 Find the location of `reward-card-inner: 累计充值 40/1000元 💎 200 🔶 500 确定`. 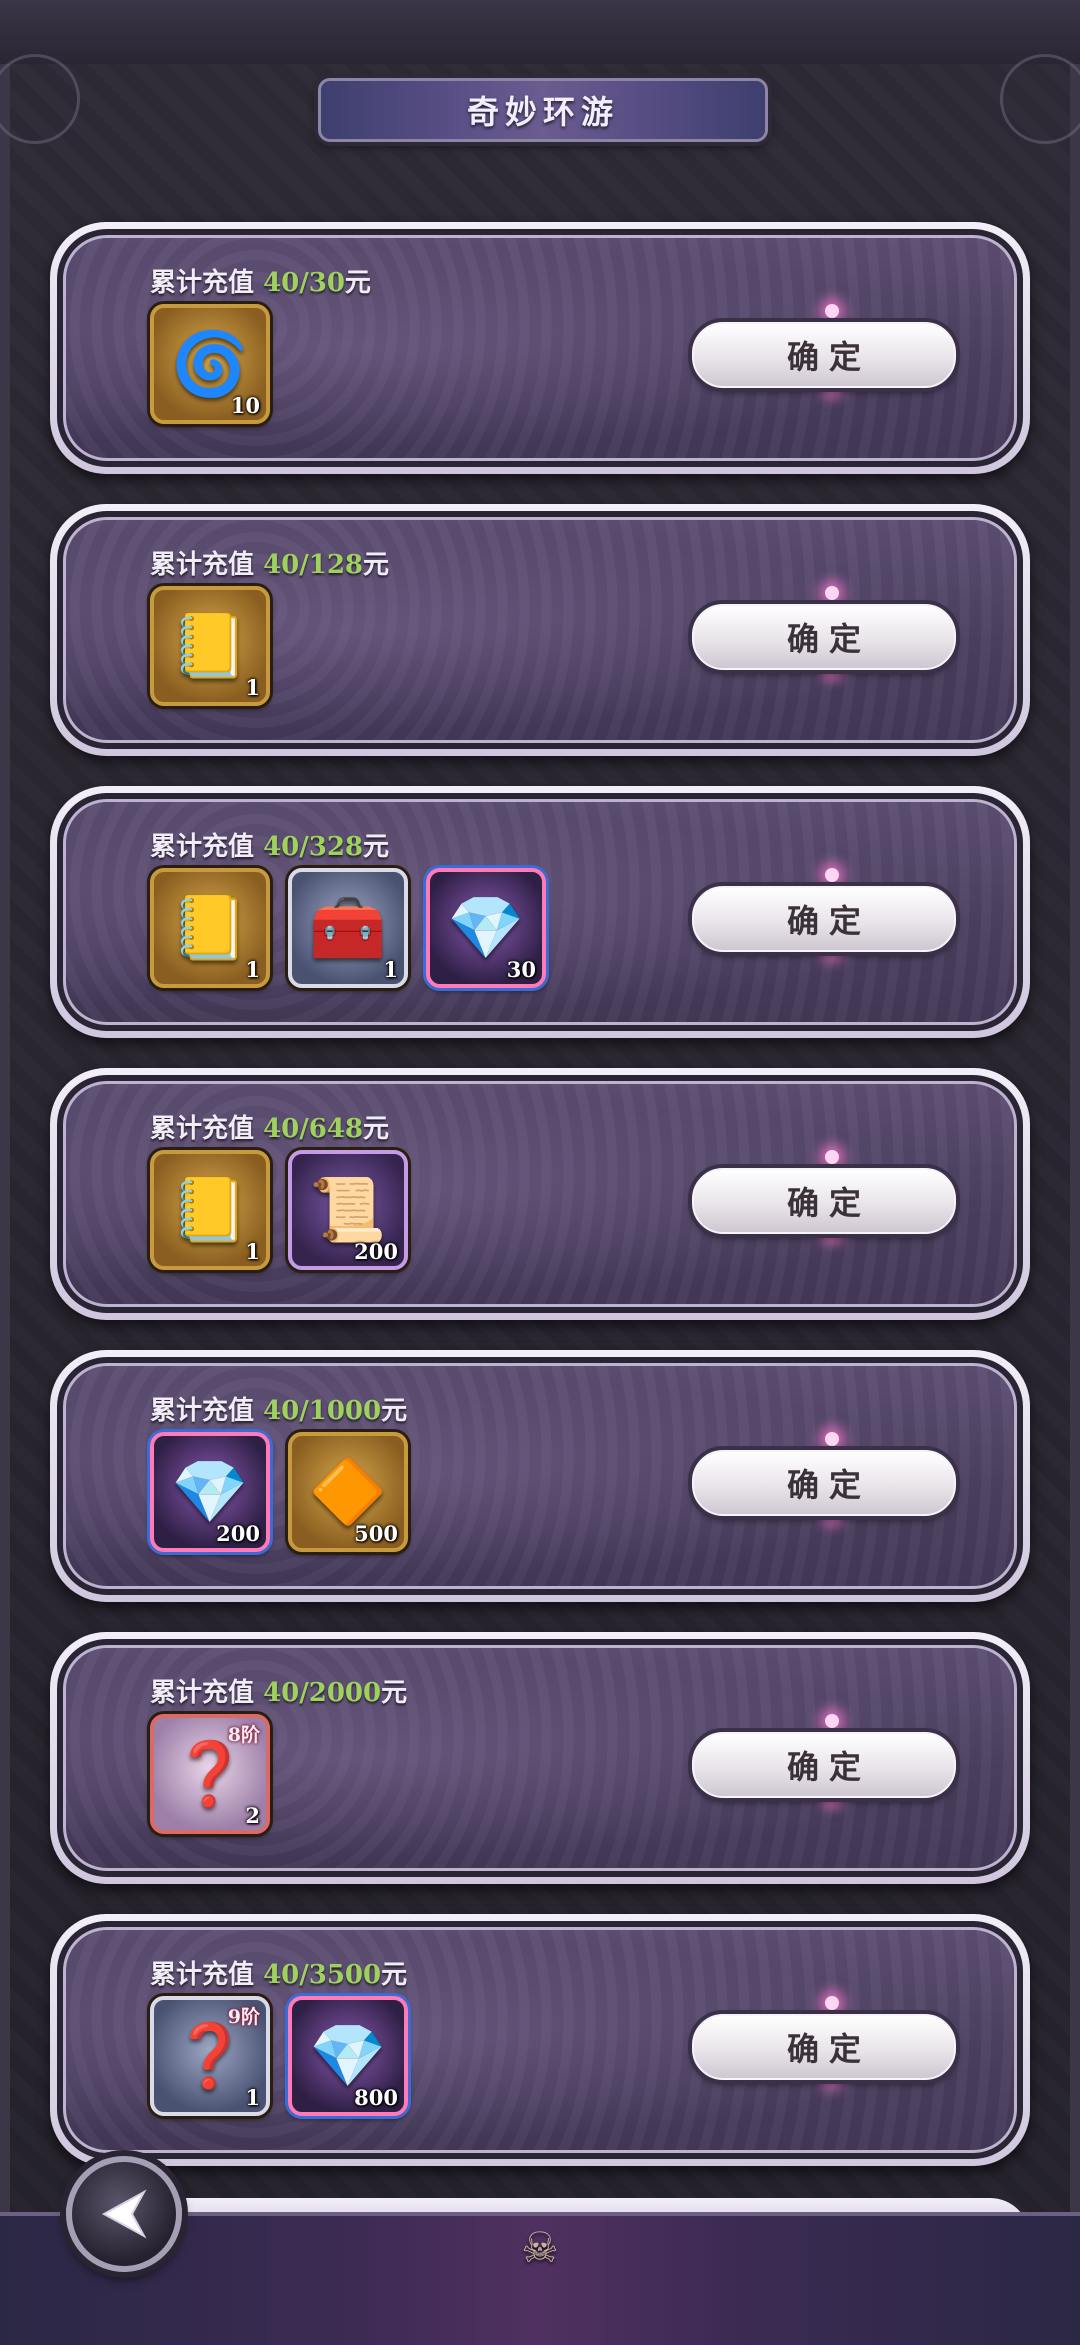

reward-card-inner: 累计充值 40/1000元 💎 200 🔶 500 确定 is located at coordinates (540, 1476).